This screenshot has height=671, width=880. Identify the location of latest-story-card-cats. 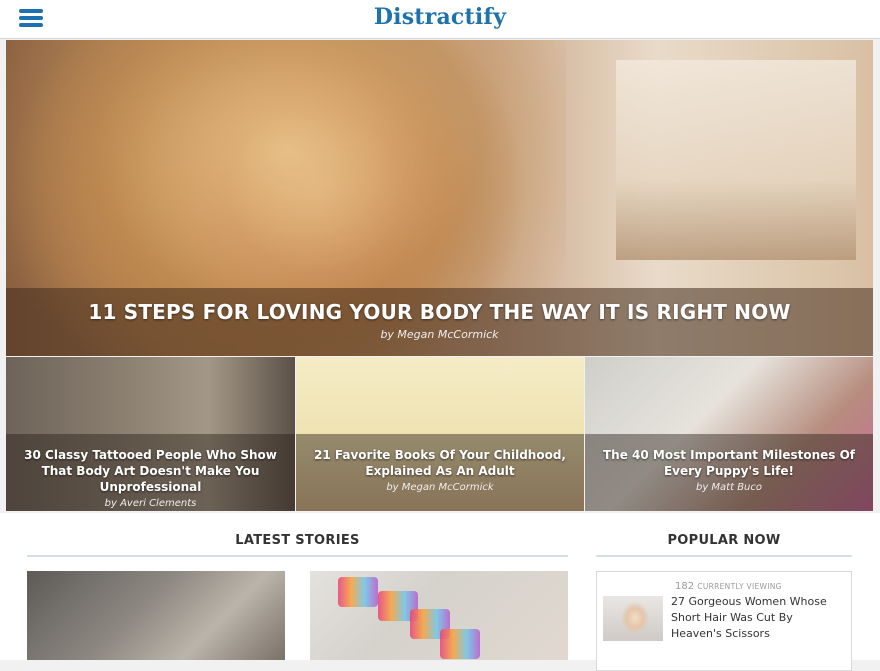
(156, 615).